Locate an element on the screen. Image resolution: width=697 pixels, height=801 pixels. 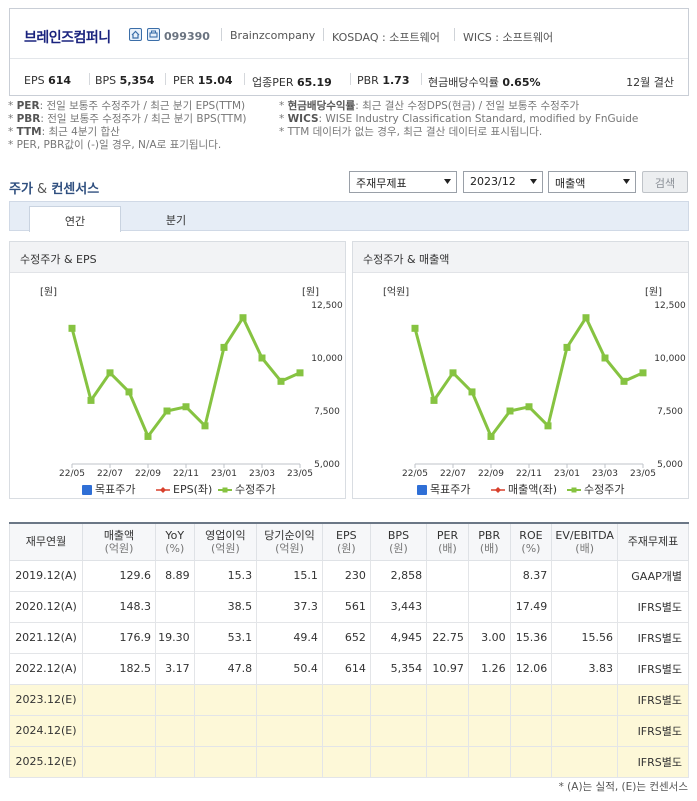
note-item: * PER, PBR값이 (-)일 경우, N/A로 표기됩니다. is located at coordinates (115, 145).